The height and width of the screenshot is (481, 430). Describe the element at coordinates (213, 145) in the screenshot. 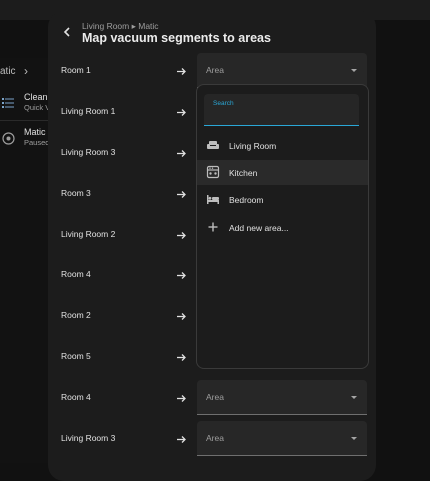

I see `sofa-icon` at that location.